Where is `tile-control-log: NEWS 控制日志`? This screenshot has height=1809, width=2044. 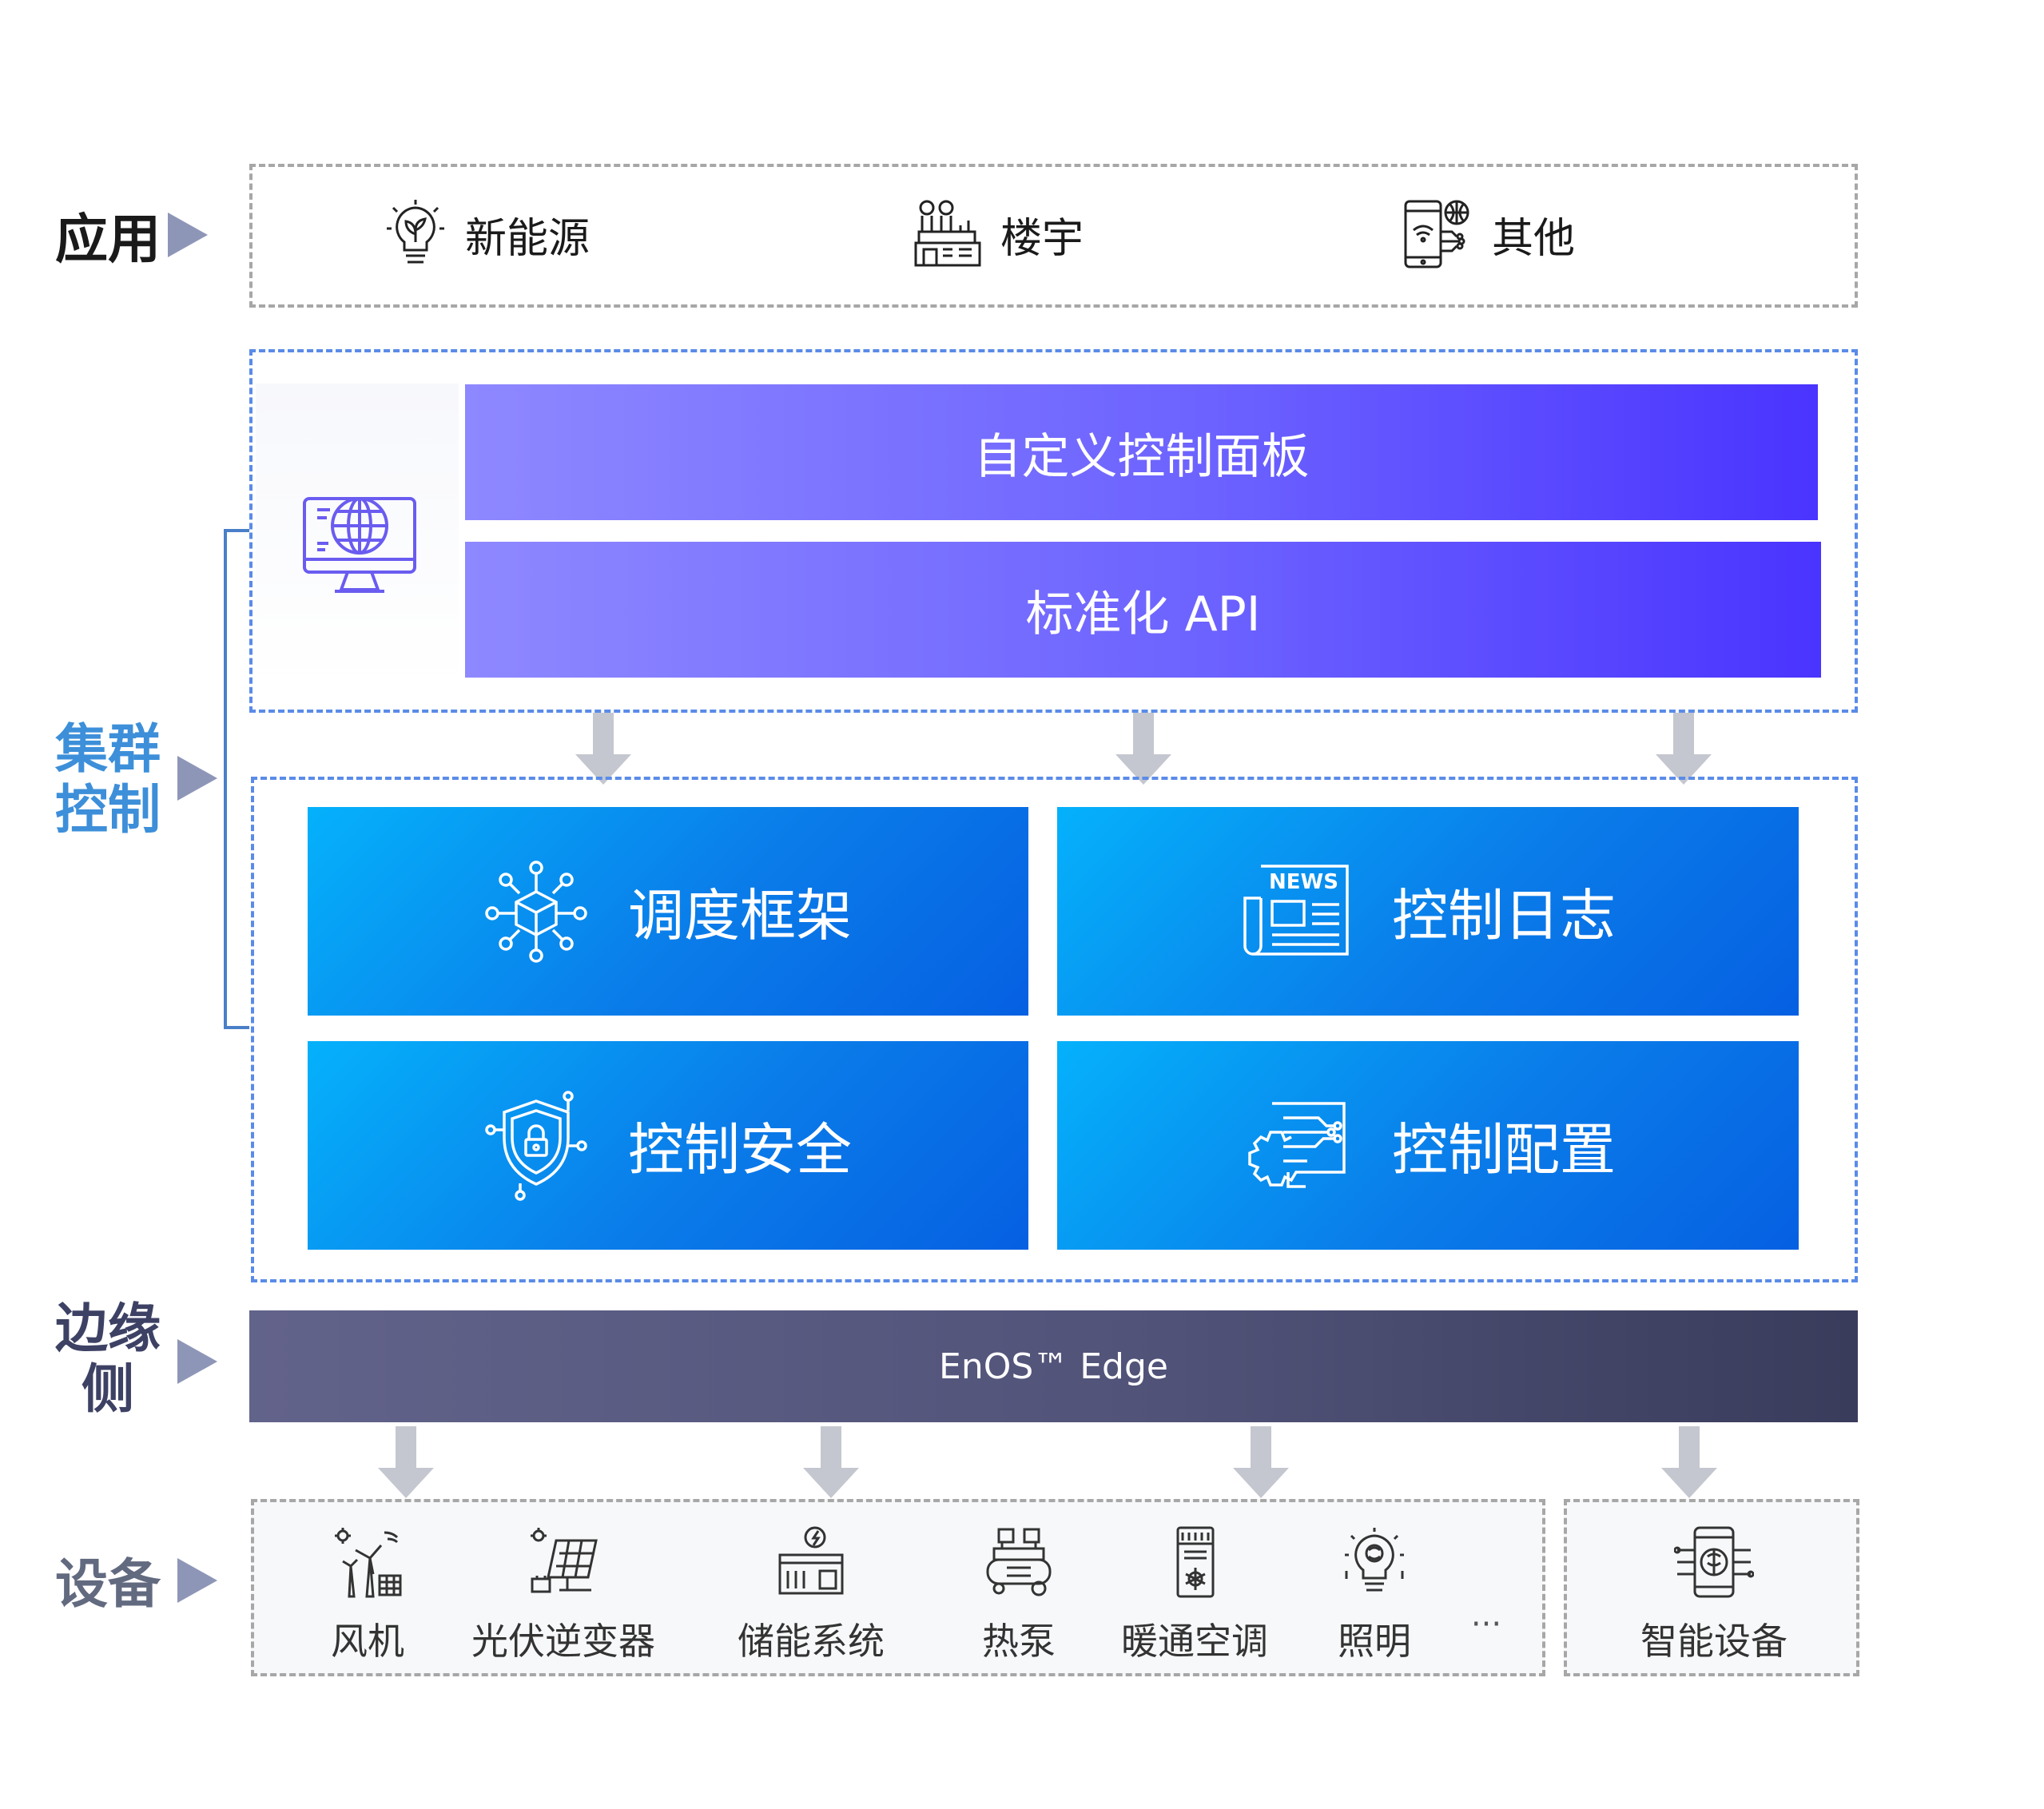
tile-control-log: NEWS 控制日志 is located at coordinates (1428, 912).